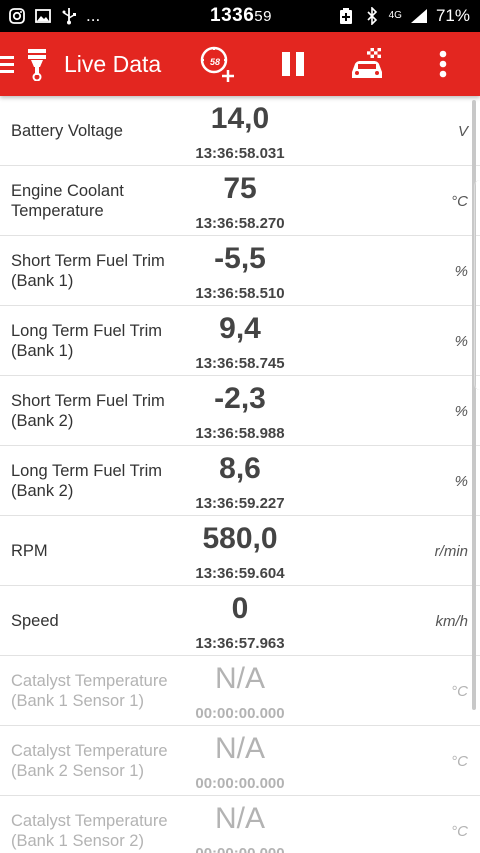 Image resolution: width=480 pixels, height=853 pixels. What do you see at coordinates (232, 15) in the screenshot?
I see `clock-main: 1336` at bounding box center [232, 15].